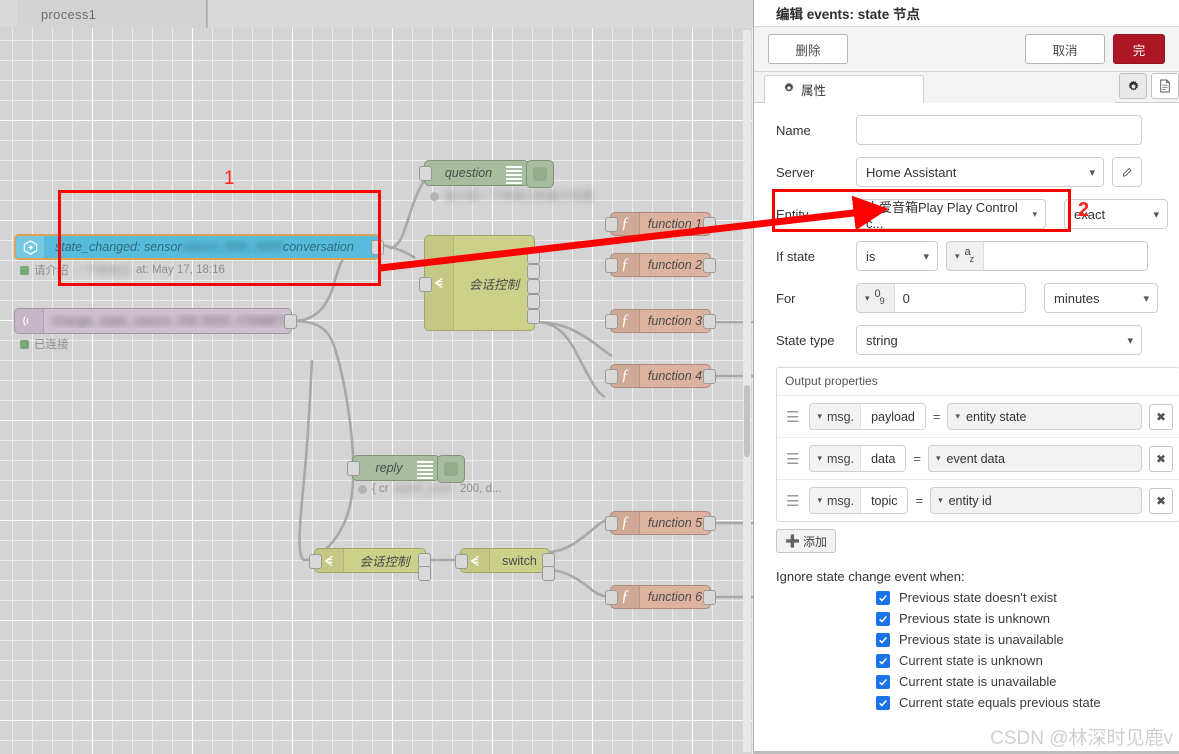 This screenshot has height=754, width=1179. I want to click on statetype-select: string ▾, so click(999, 340).